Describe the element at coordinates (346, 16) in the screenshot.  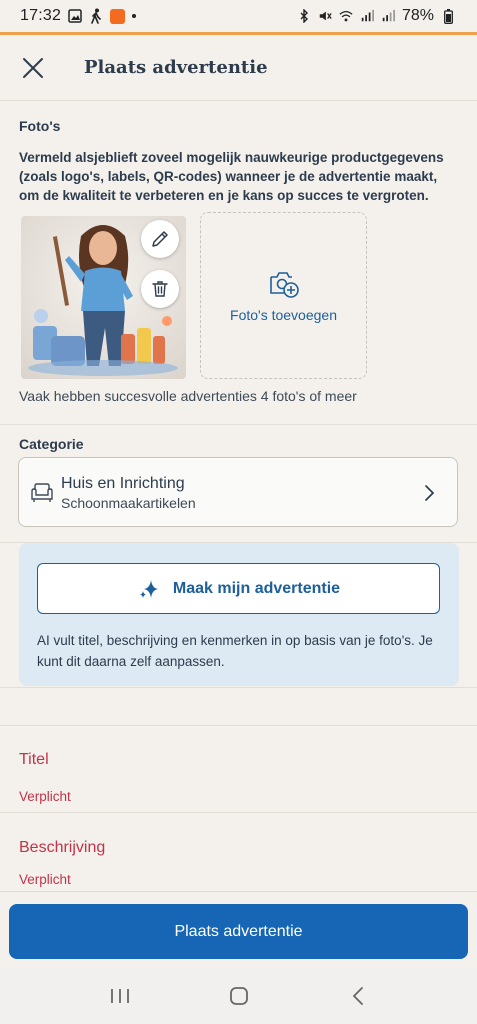
I see `wifi-icon` at that location.